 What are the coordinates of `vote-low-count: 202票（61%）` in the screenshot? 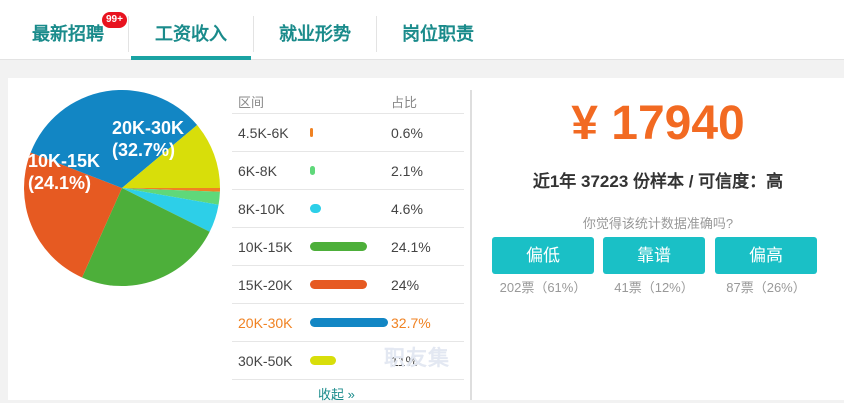 It's located at (543, 287).